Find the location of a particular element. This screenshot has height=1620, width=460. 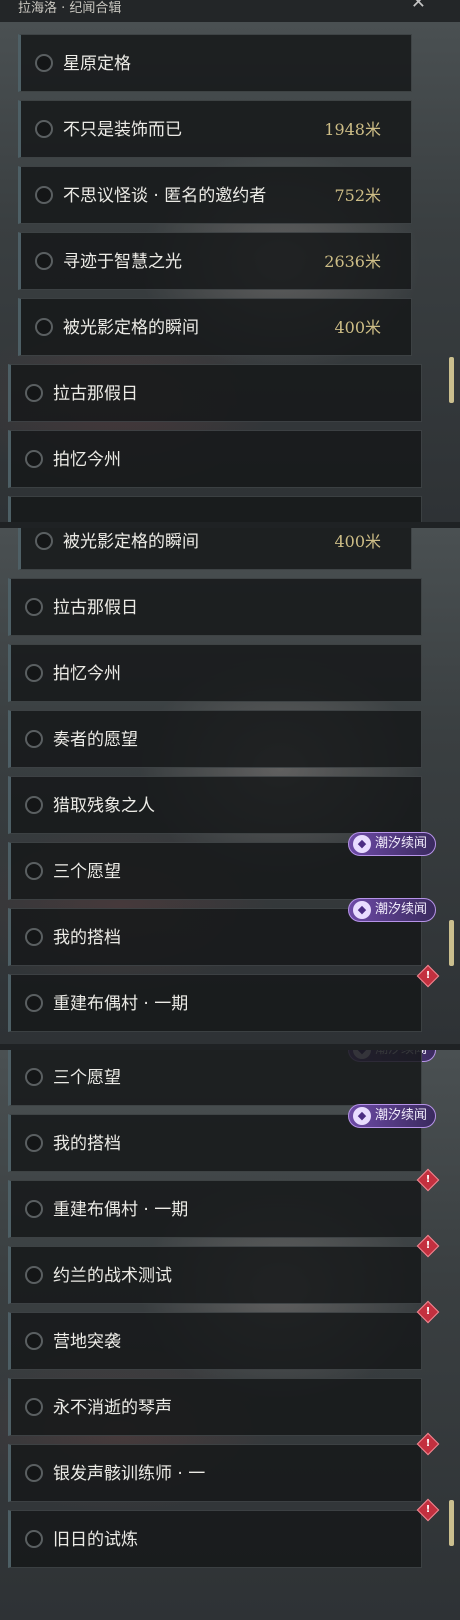

quest-row: 猎取残象之人 is located at coordinates (215, 805).